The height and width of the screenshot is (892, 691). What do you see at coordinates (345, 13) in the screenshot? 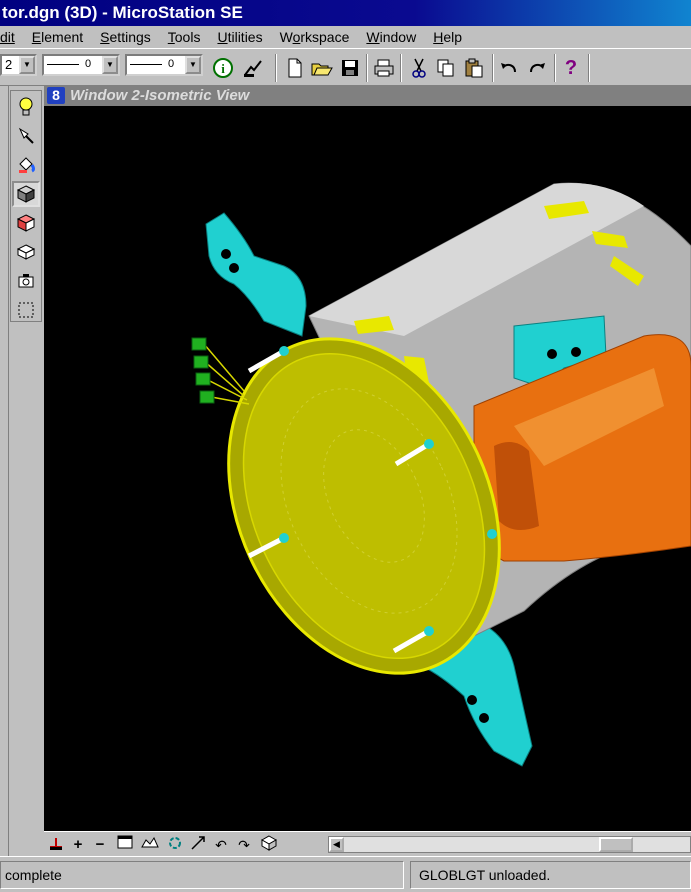
I see `title-bar: tor.dgn (3D) - MicroStation SE` at bounding box center [345, 13].